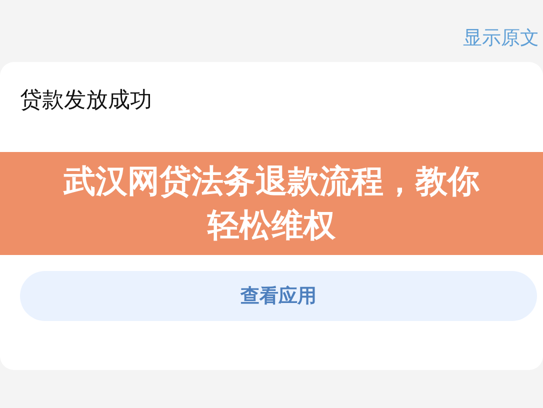 This screenshot has height=408, width=543. What do you see at coordinates (86, 101) in the screenshot?
I see `card-title: 贷款发放成功` at bounding box center [86, 101].